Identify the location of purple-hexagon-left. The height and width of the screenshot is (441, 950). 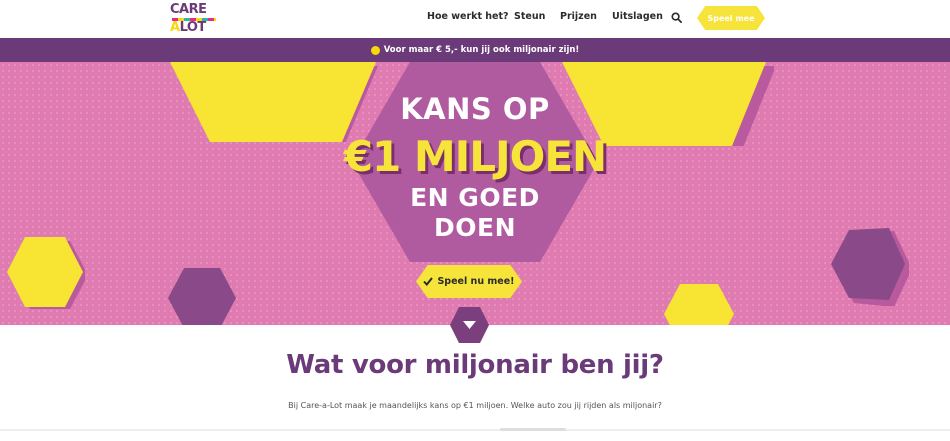
(202, 296).